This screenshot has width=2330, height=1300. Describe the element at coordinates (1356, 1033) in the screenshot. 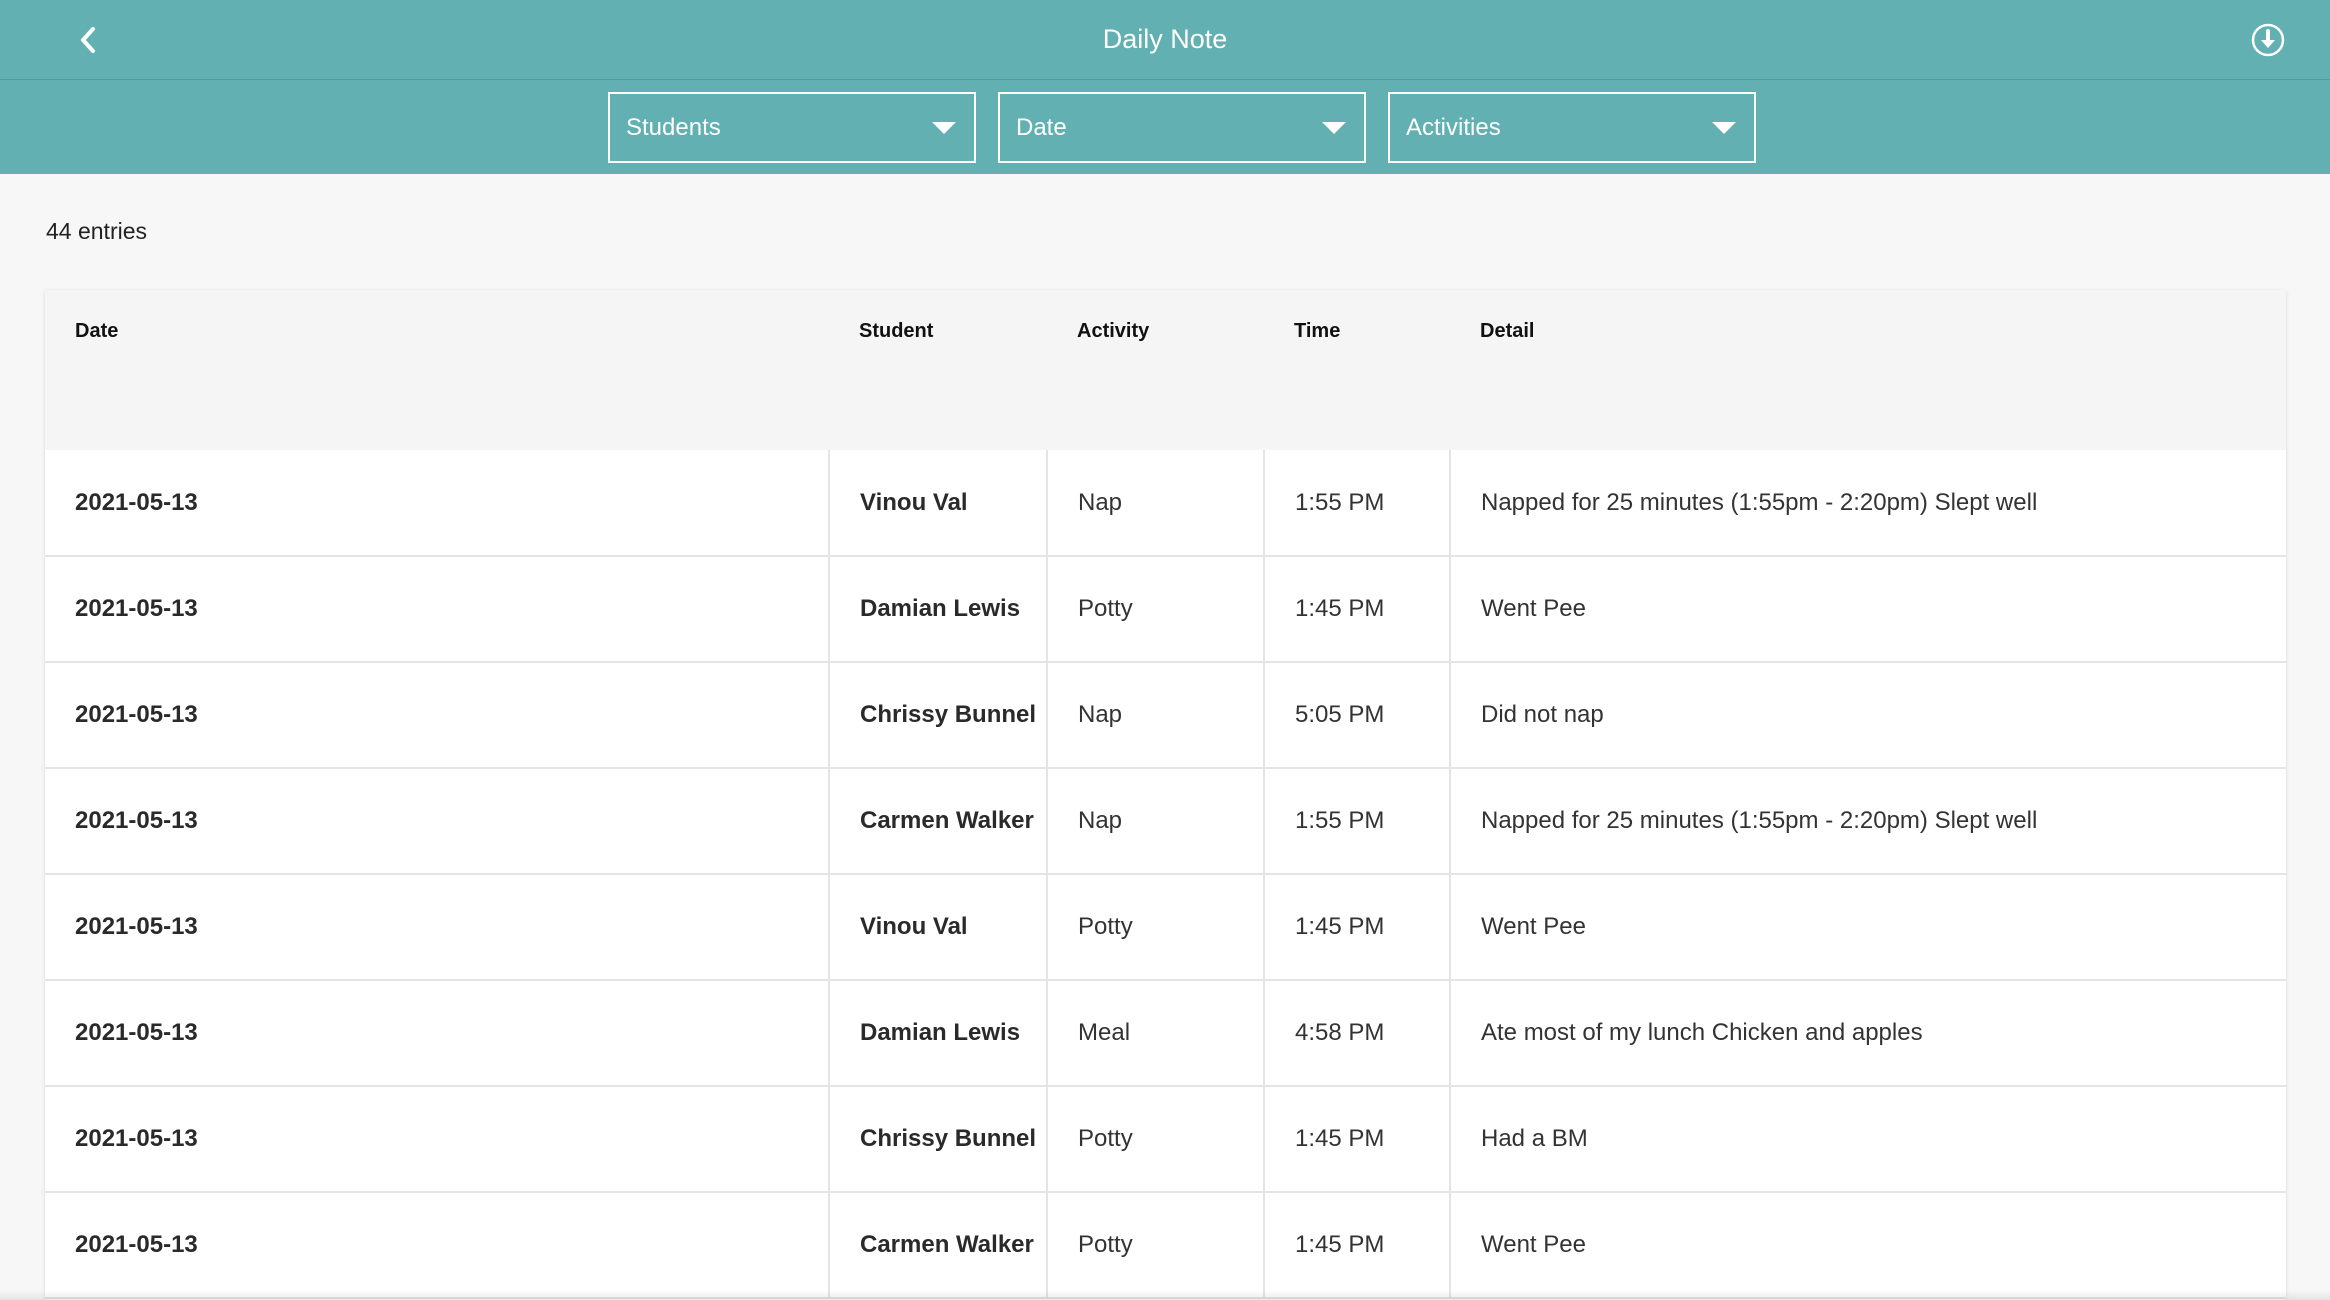

I see `cell-time: 4:58 PM` at that location.